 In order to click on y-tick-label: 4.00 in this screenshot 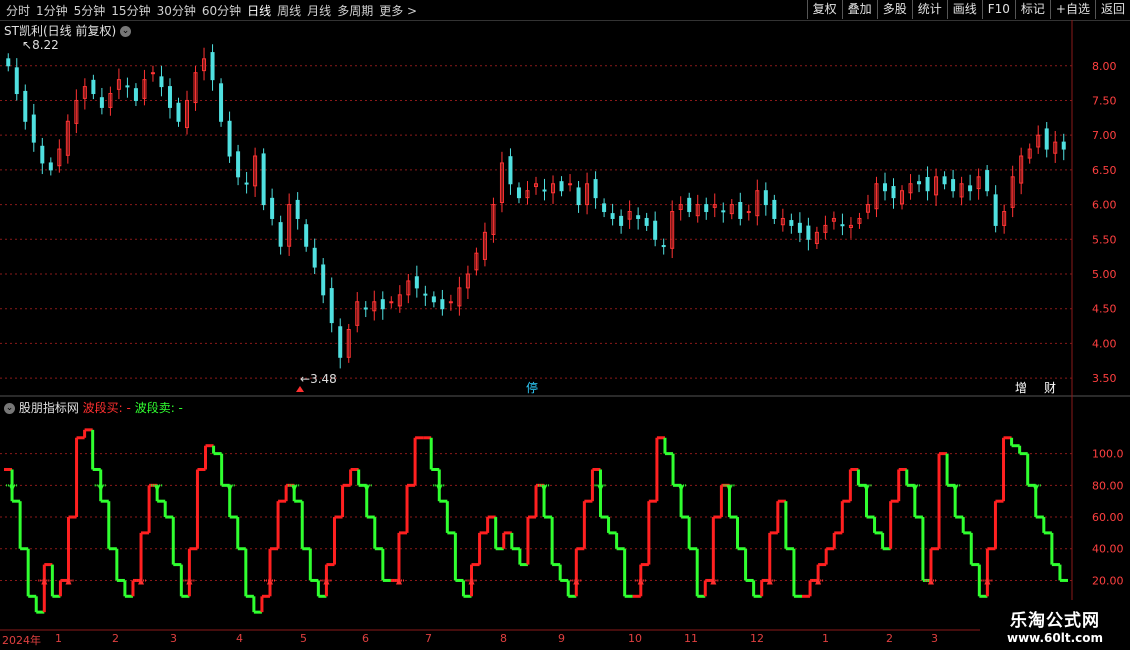, I will do `click(1104, 343)`.